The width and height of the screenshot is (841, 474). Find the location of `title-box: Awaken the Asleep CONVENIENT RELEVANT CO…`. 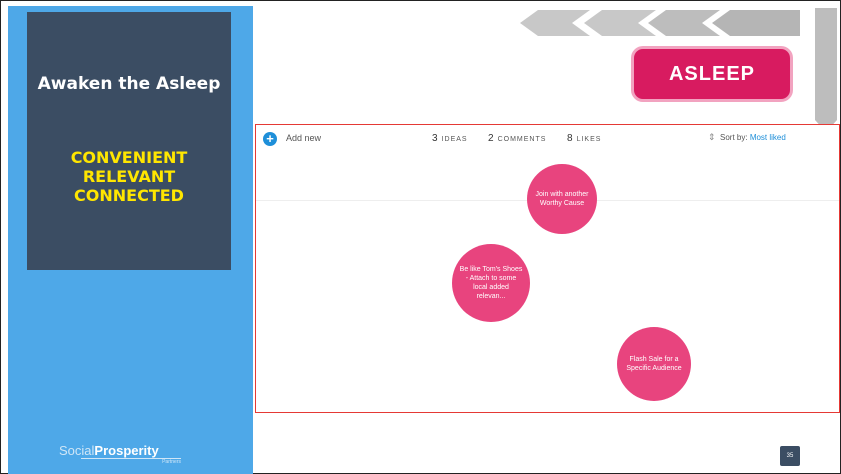

title-box: Awaken the Asleep CONVENIENT RELEVANT CO… is located at coordinates (129, 141).